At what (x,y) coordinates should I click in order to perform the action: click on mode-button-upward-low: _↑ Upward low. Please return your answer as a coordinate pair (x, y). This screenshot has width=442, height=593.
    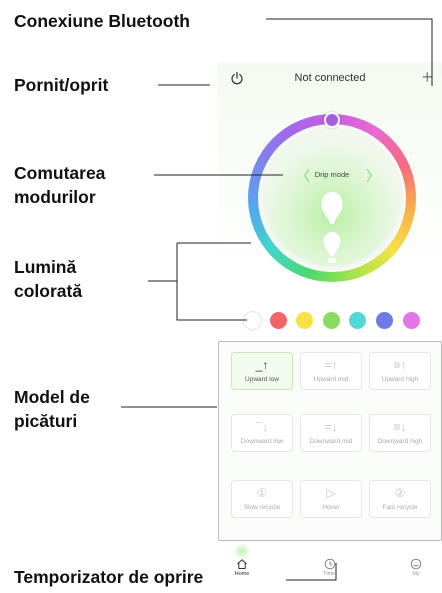
    Looking at the image, I should click on (262, 371).